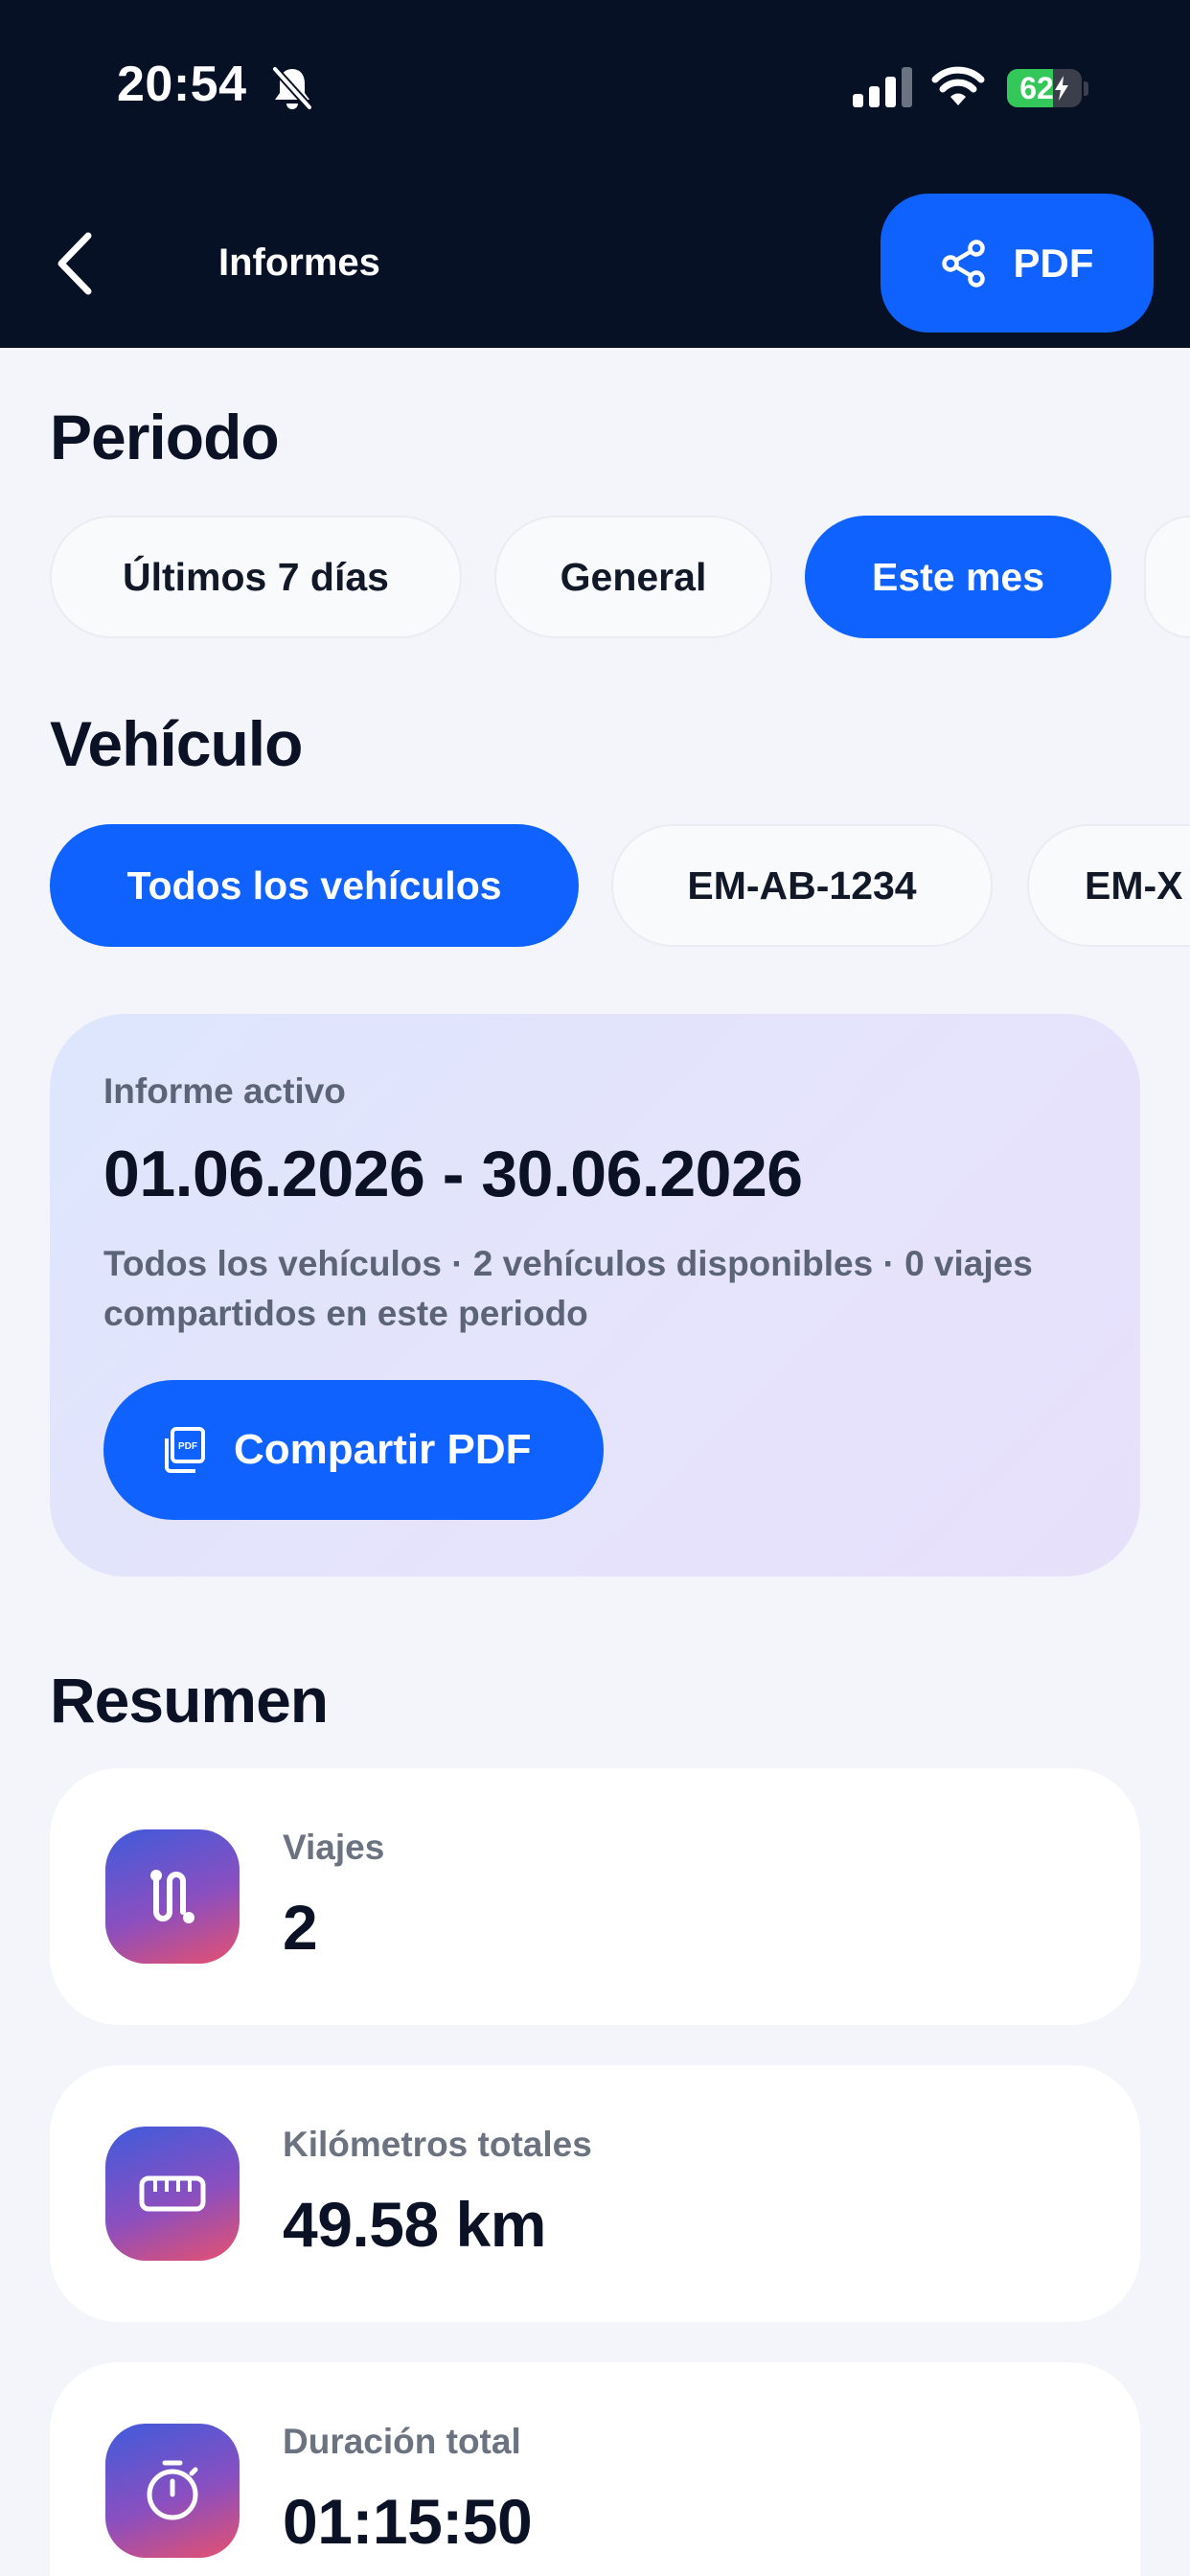  I want to click on pdf-button-label: PDF, so click(1053, 263).